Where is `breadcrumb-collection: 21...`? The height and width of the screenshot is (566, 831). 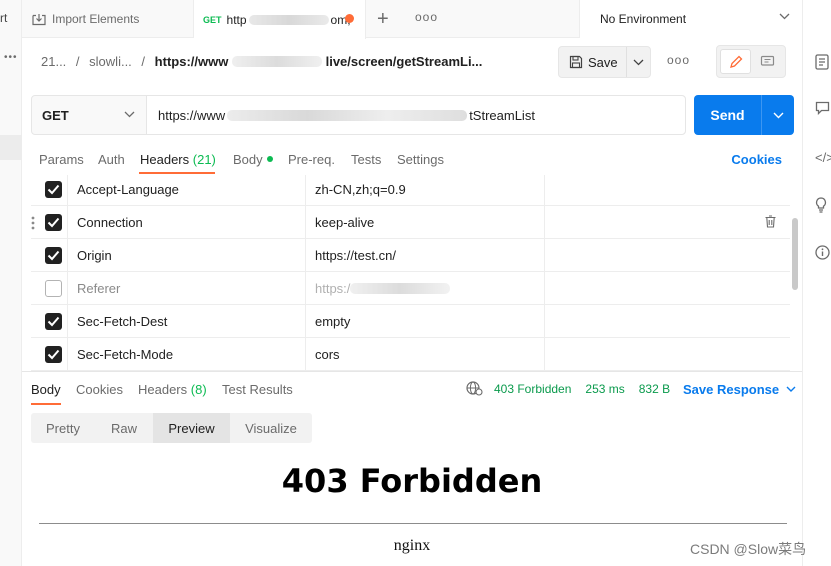
breadcrumb-collection: 21... is located at coordinates (53, 61).